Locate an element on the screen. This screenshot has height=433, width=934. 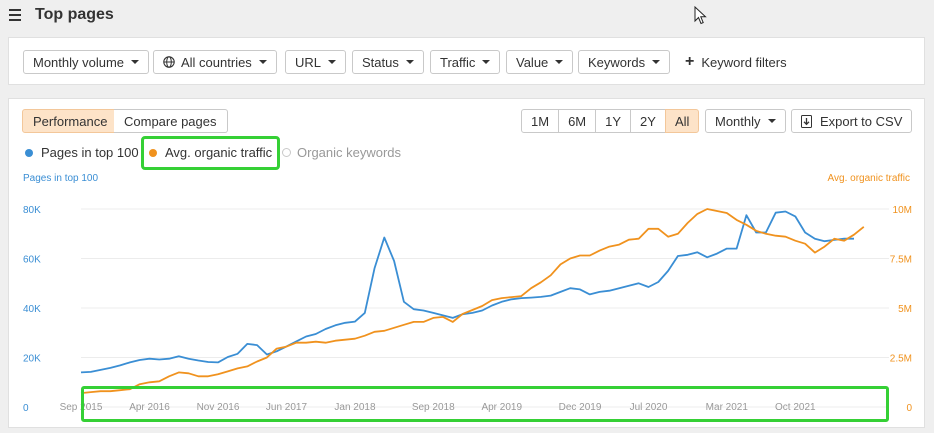
monthly-volume-dropdown: Monthly volume is located at coordinates (86, 62).